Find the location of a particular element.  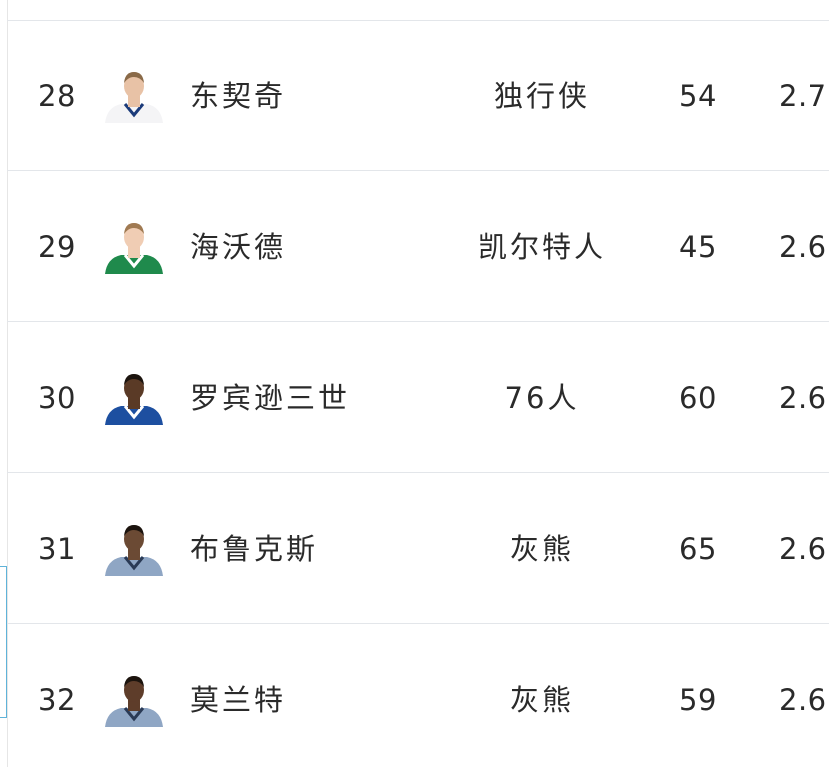

rank-cell: 29 is located at coordinates (57, 247).